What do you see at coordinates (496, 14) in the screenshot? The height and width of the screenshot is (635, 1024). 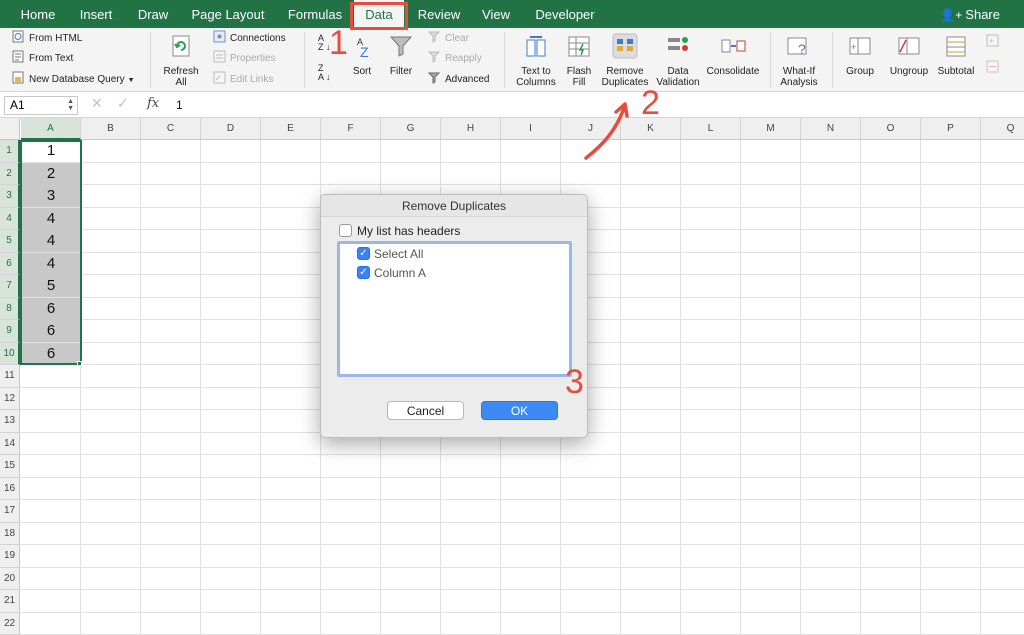 I see `tab-view: View` at bounding box center [496, 14].